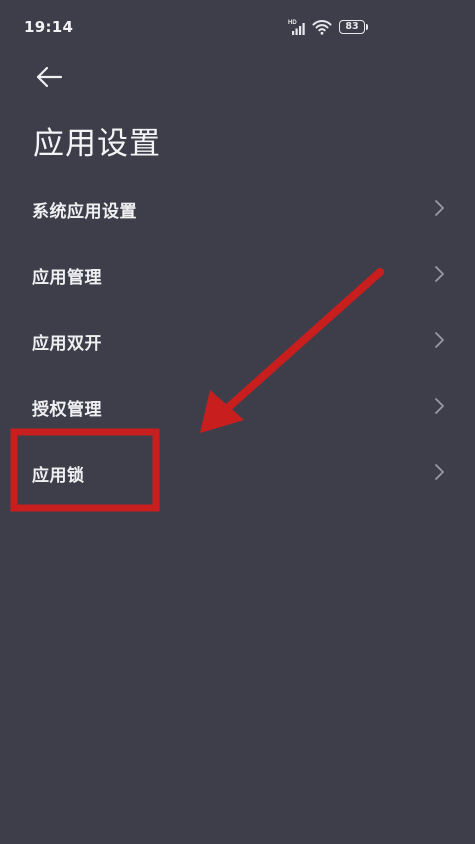 Image resolution: width=475 pixels, height=844 pixels. I want to click on arrow-left-icon, so click(49, 77).